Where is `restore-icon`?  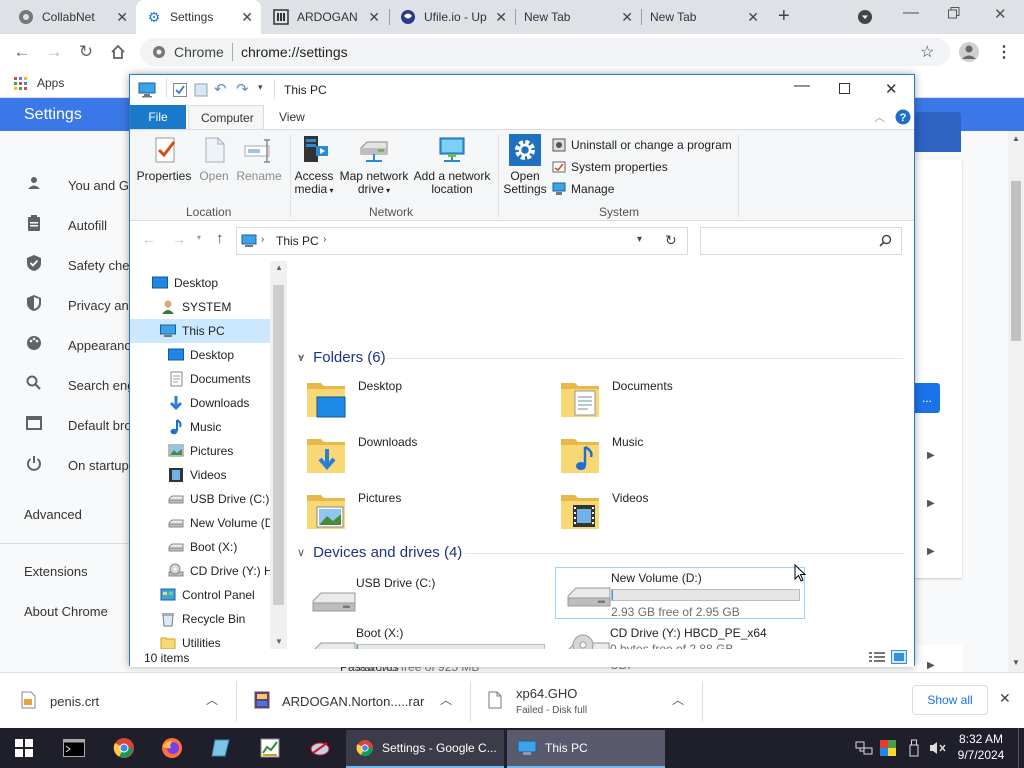
restore-icon is located at coordinates (954, 14).